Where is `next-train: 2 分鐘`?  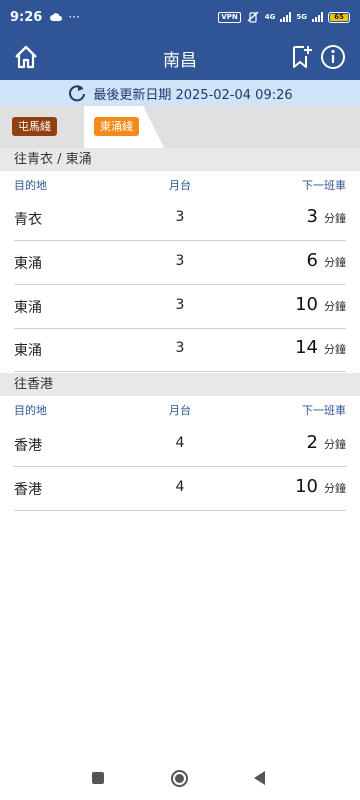
next-train: 2 分鐘 is located at coordinates (326, 442).